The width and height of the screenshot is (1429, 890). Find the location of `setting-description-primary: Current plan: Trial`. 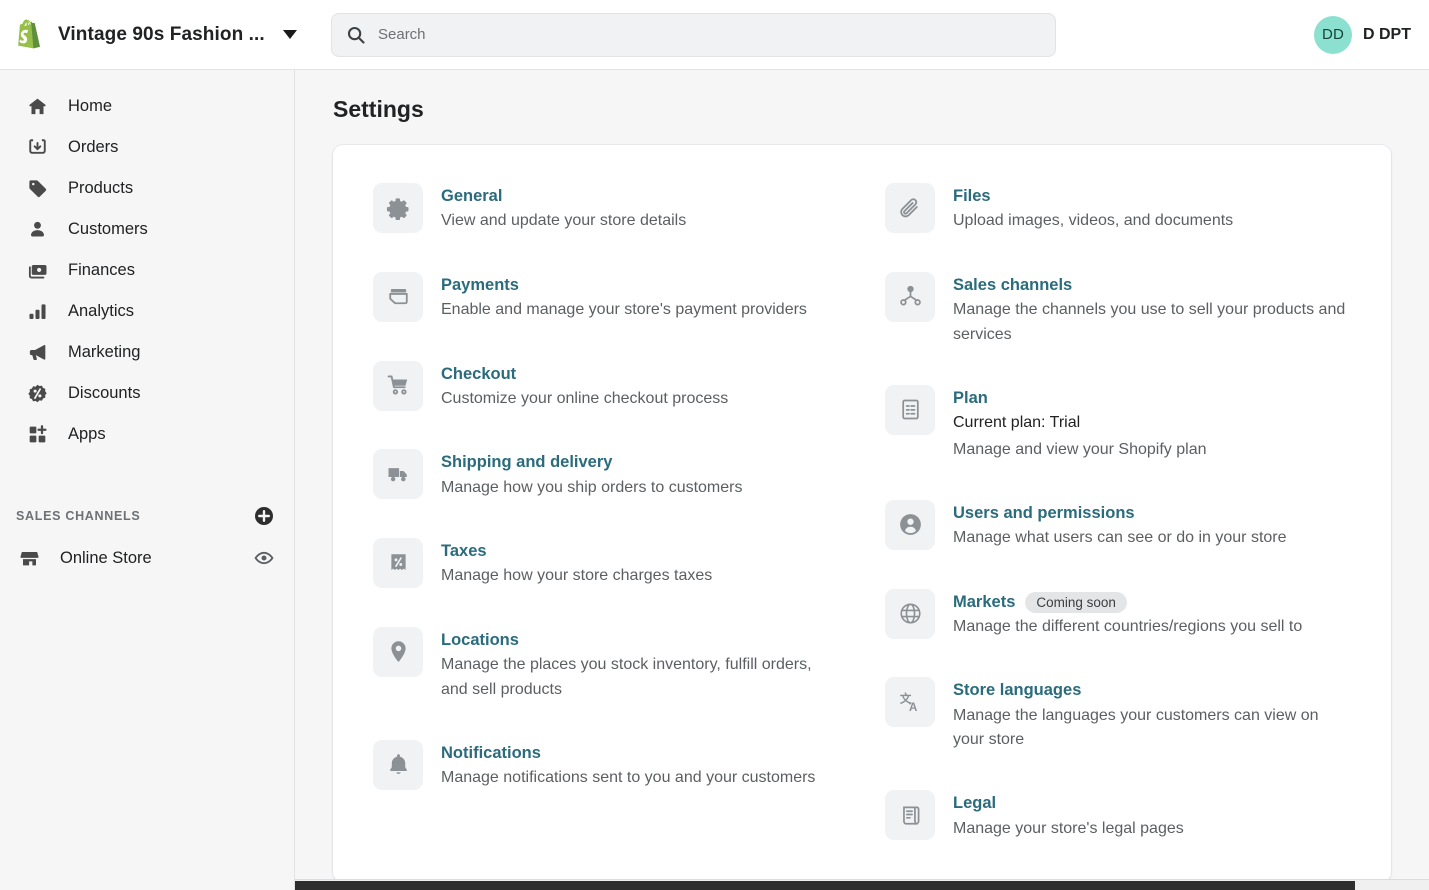

setting-description-primary: Current plan: Trial is located at coordinates (1017, 423).